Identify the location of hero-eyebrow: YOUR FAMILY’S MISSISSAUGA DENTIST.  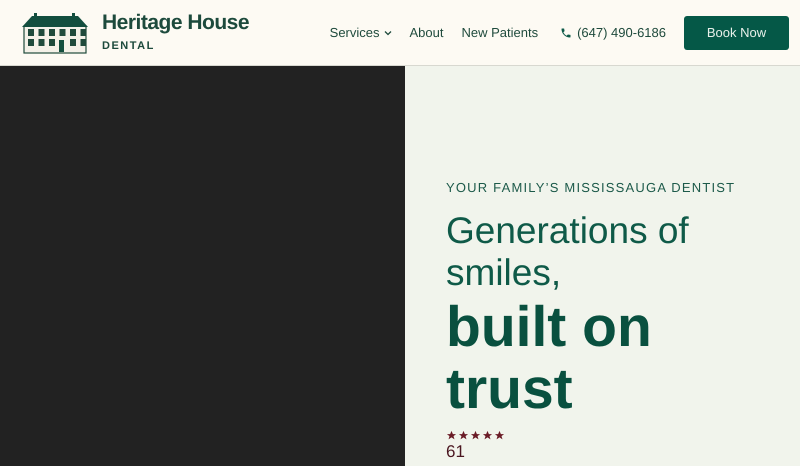
(591, 188).